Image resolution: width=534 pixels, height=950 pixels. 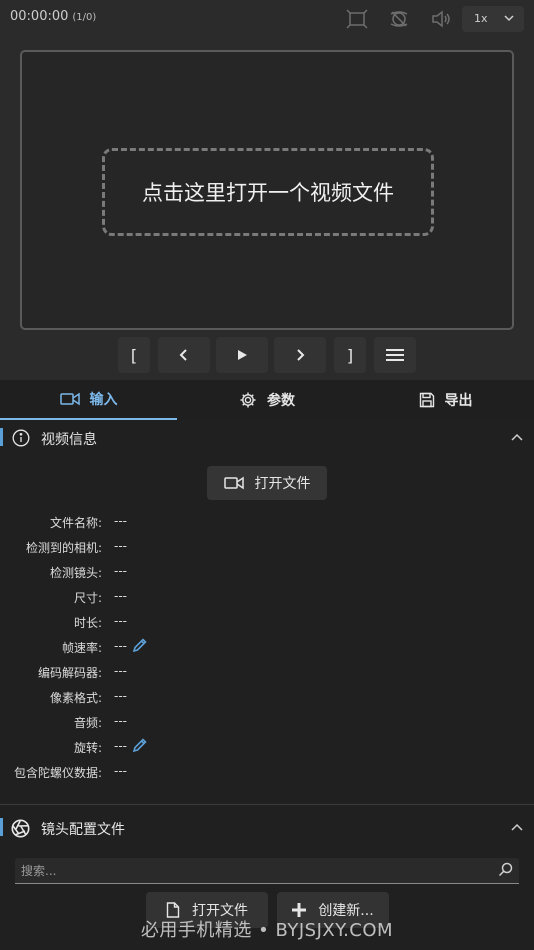 I want to click on info-row-codec: 编码解码器: ---, so click(x=267, y=671).